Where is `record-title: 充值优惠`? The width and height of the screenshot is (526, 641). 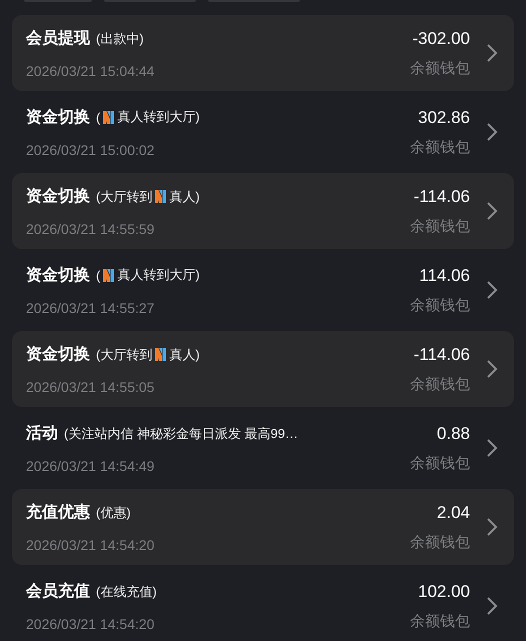
record-title: 充值优惠 is located at coordinates (58, 512).